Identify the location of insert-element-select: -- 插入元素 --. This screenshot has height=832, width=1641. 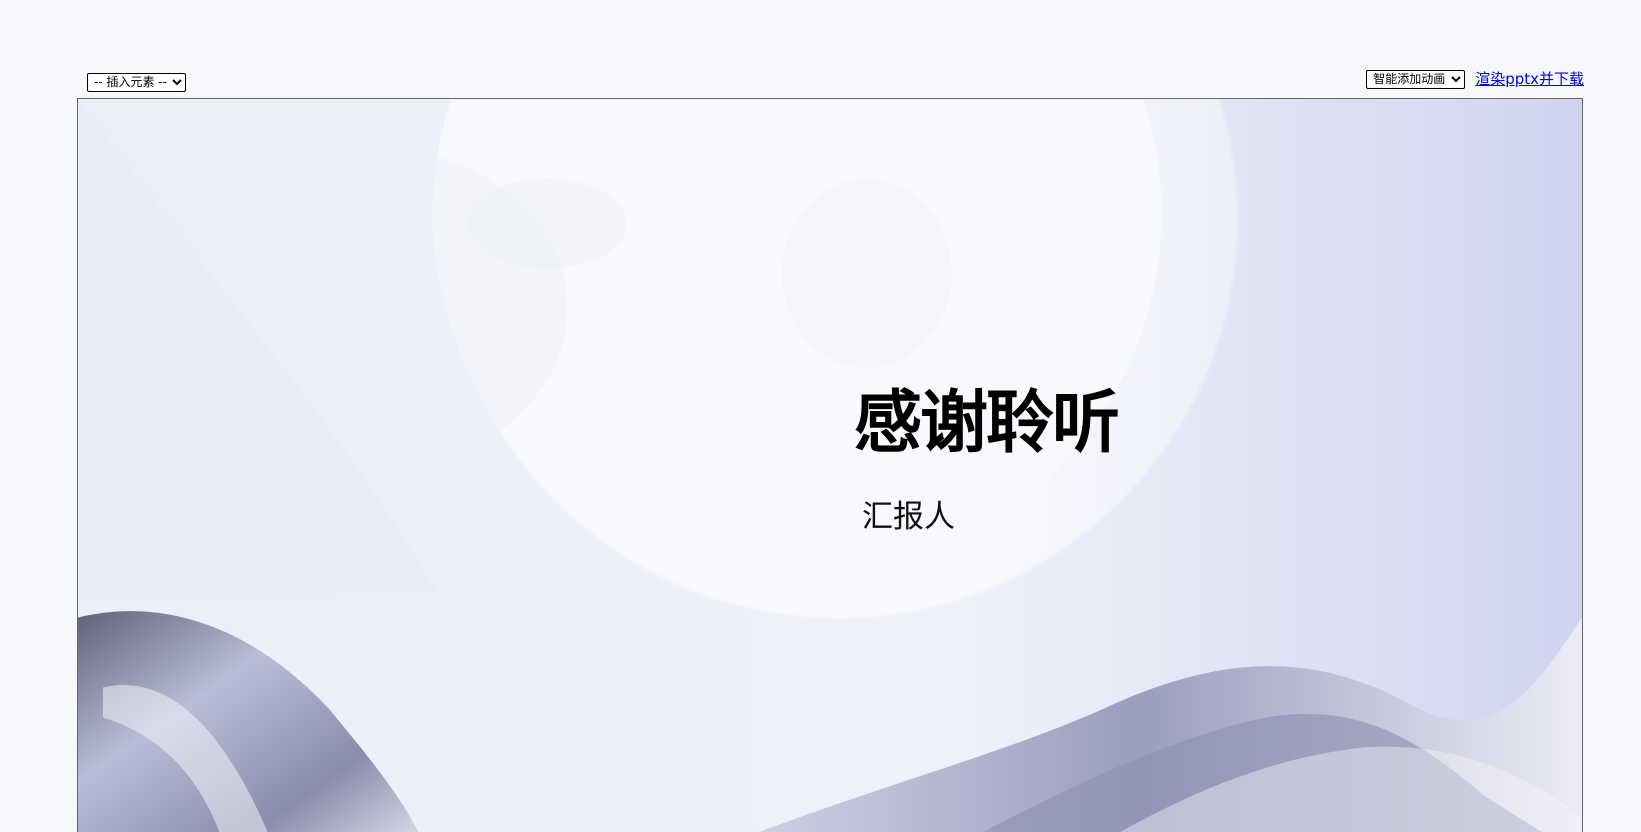
(136, 82).